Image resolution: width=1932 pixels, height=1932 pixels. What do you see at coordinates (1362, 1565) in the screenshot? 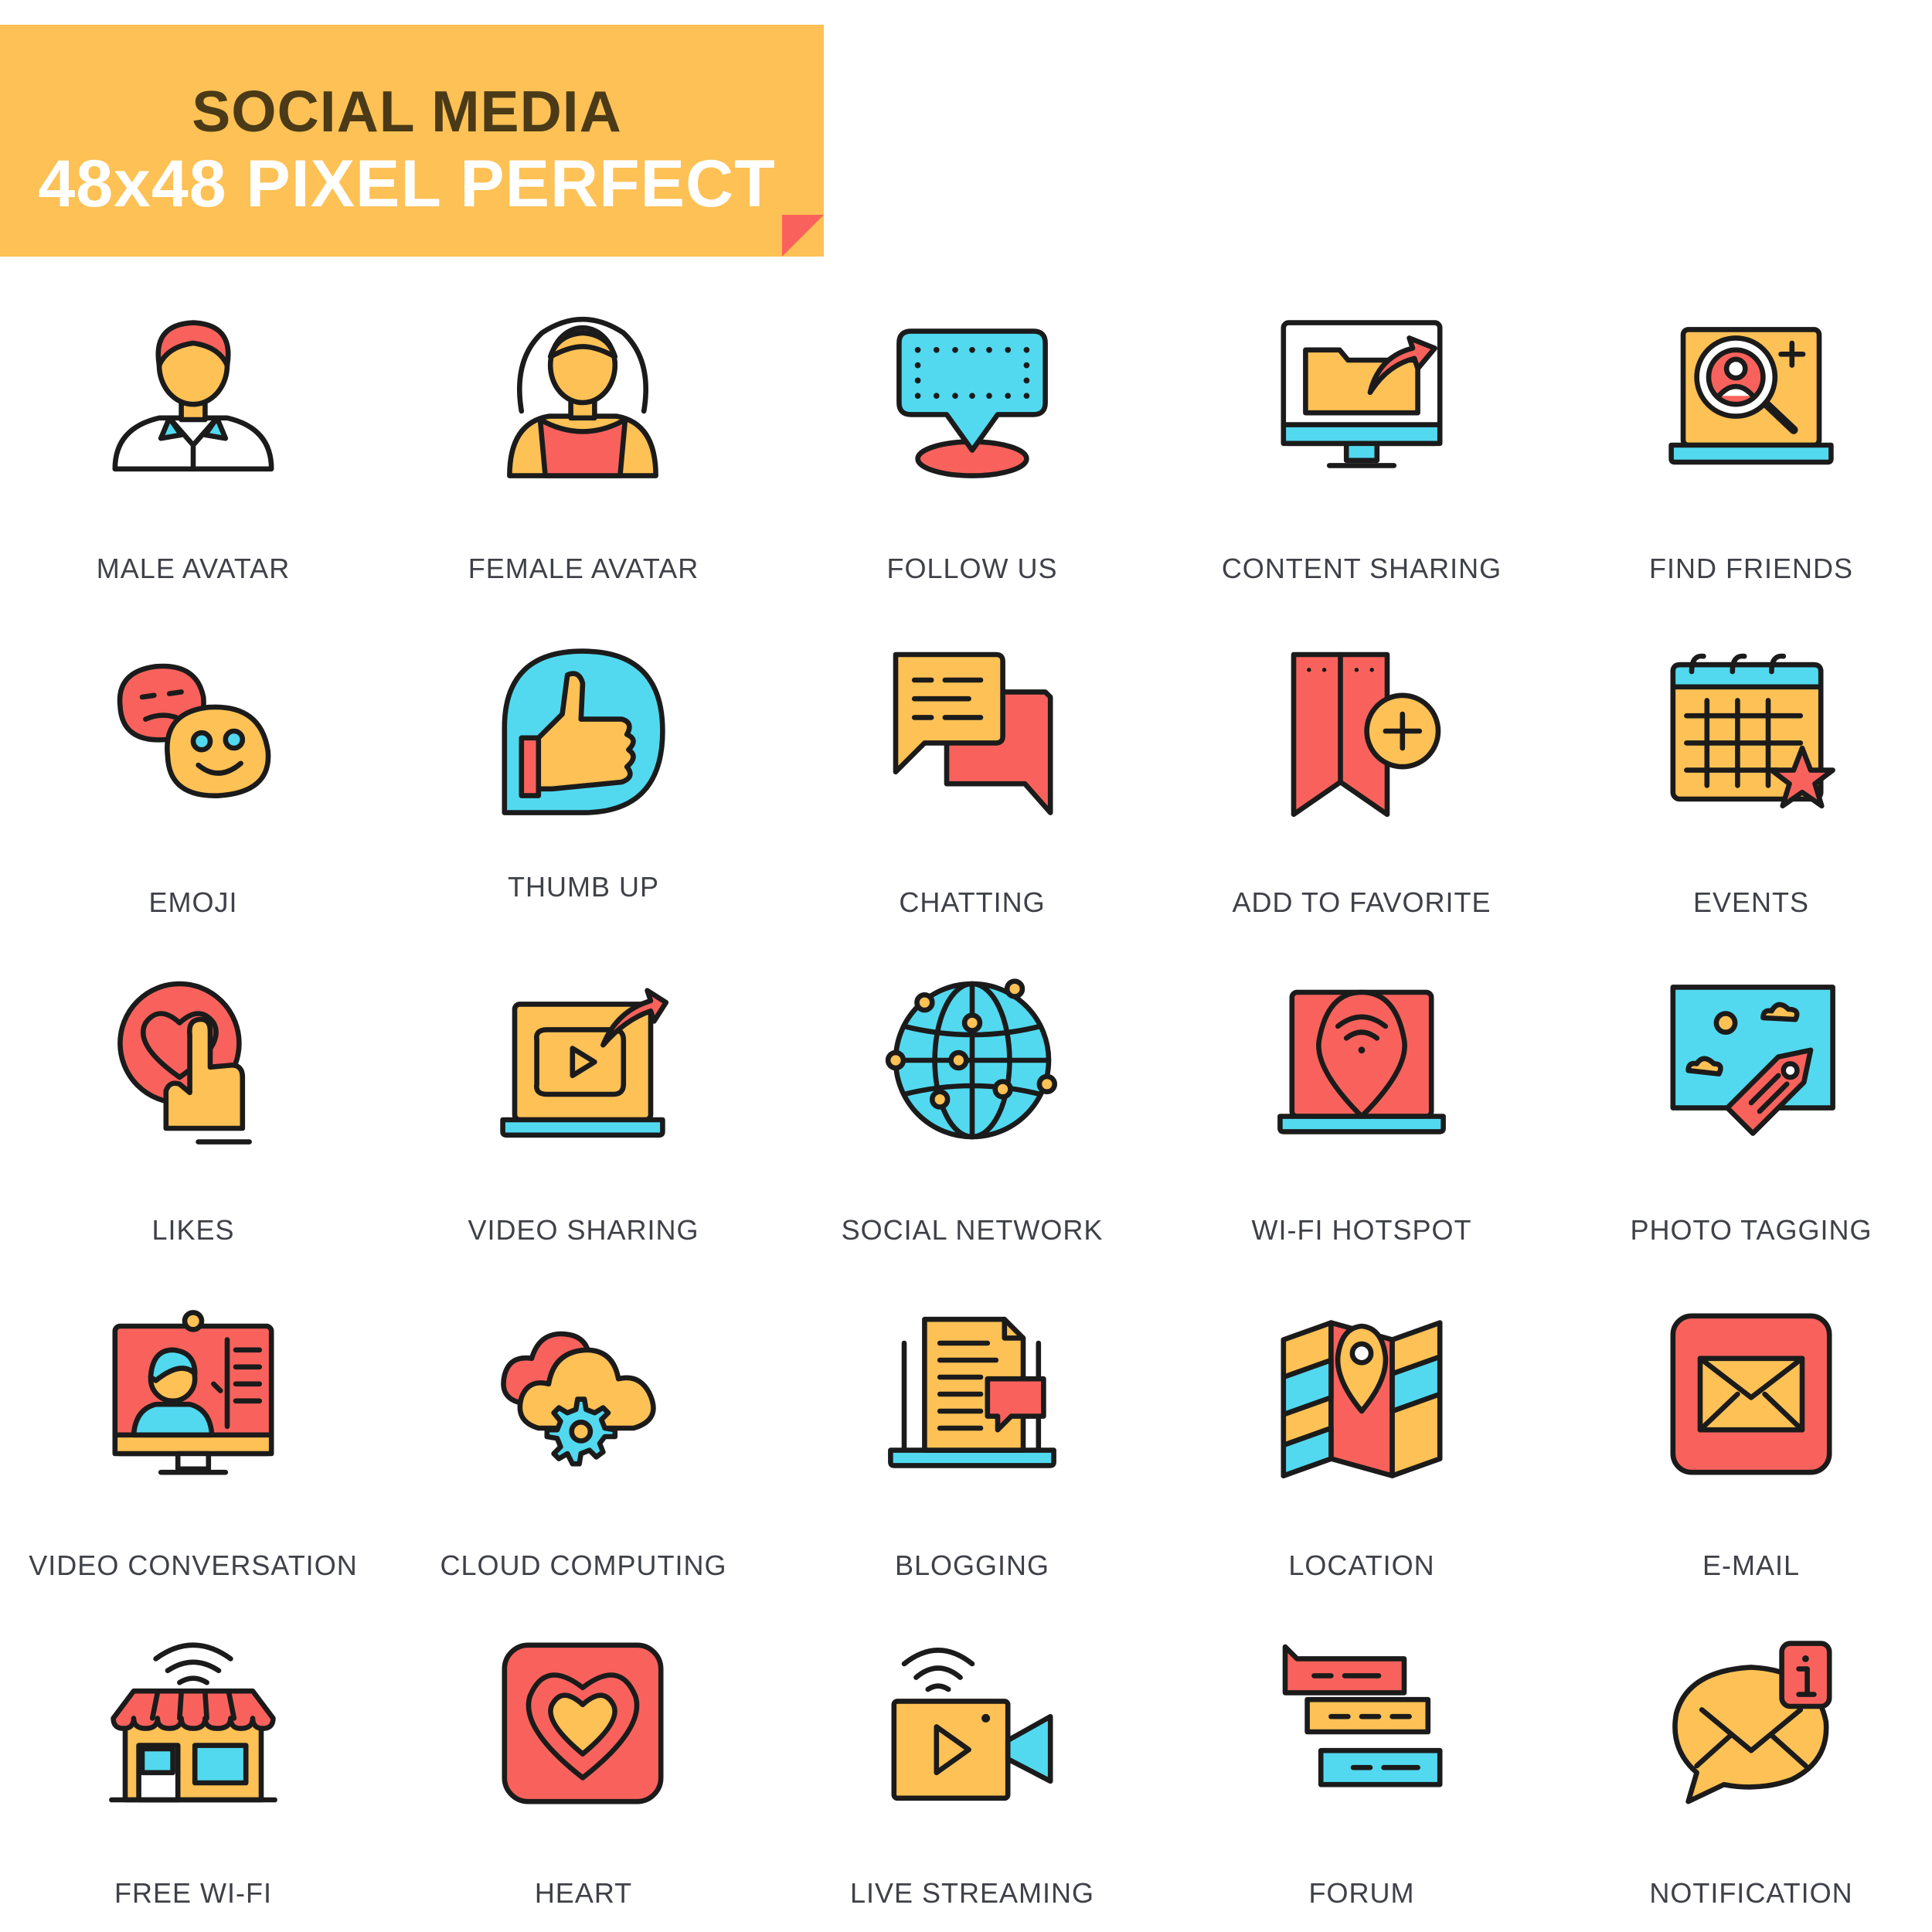
I see `icon-label: LOCATION` at bounding box center [1362, 1565].